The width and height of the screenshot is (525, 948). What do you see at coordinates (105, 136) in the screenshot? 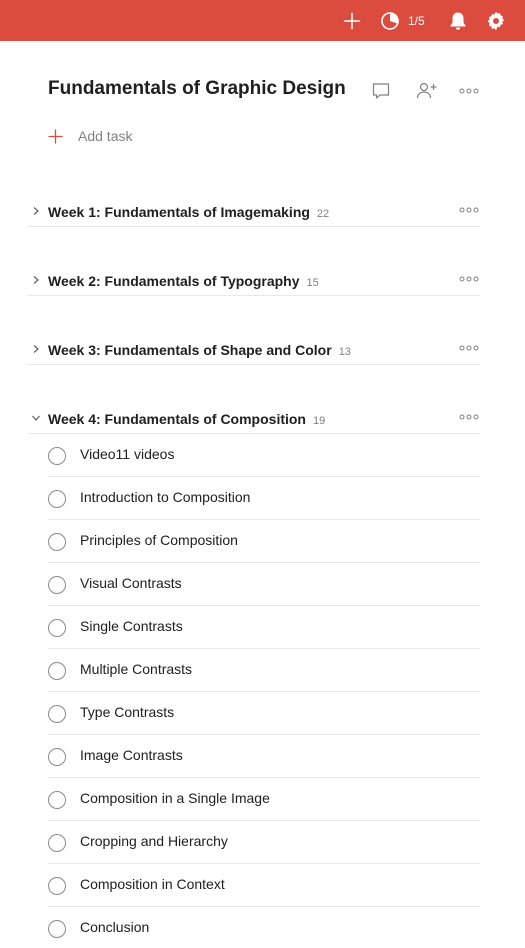
I see `add-task-label: Add task` at bounding box center [105, 136].